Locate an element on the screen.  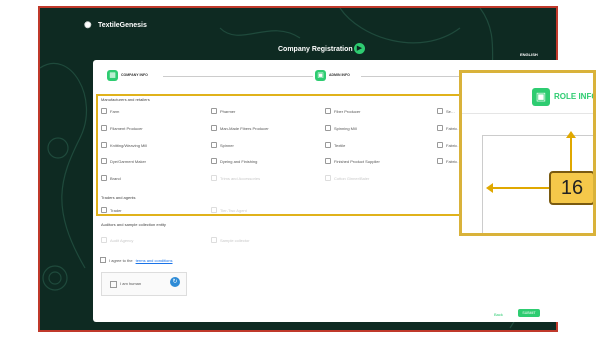
company-info-icon: ▦ is located at coordinates (112, 75).